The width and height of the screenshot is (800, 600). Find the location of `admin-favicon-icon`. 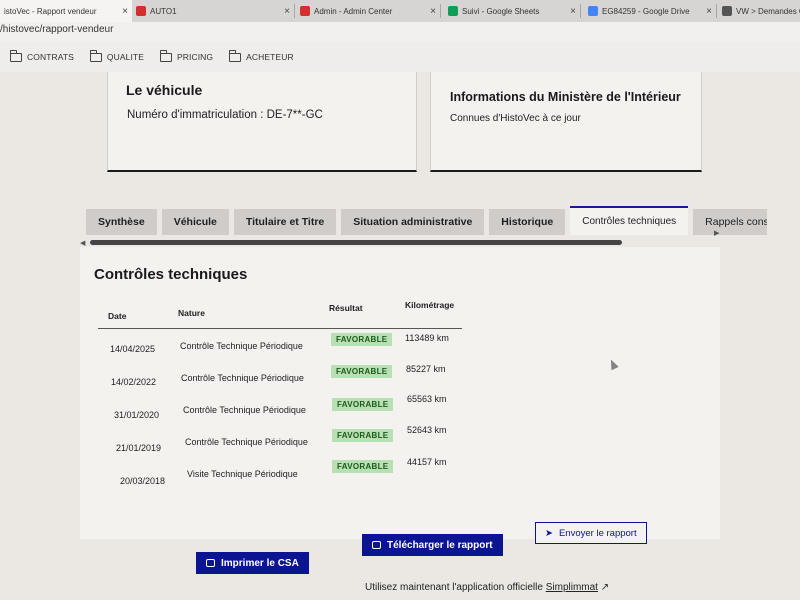

admin-favicon-icon is located at coordinates (305, 11).